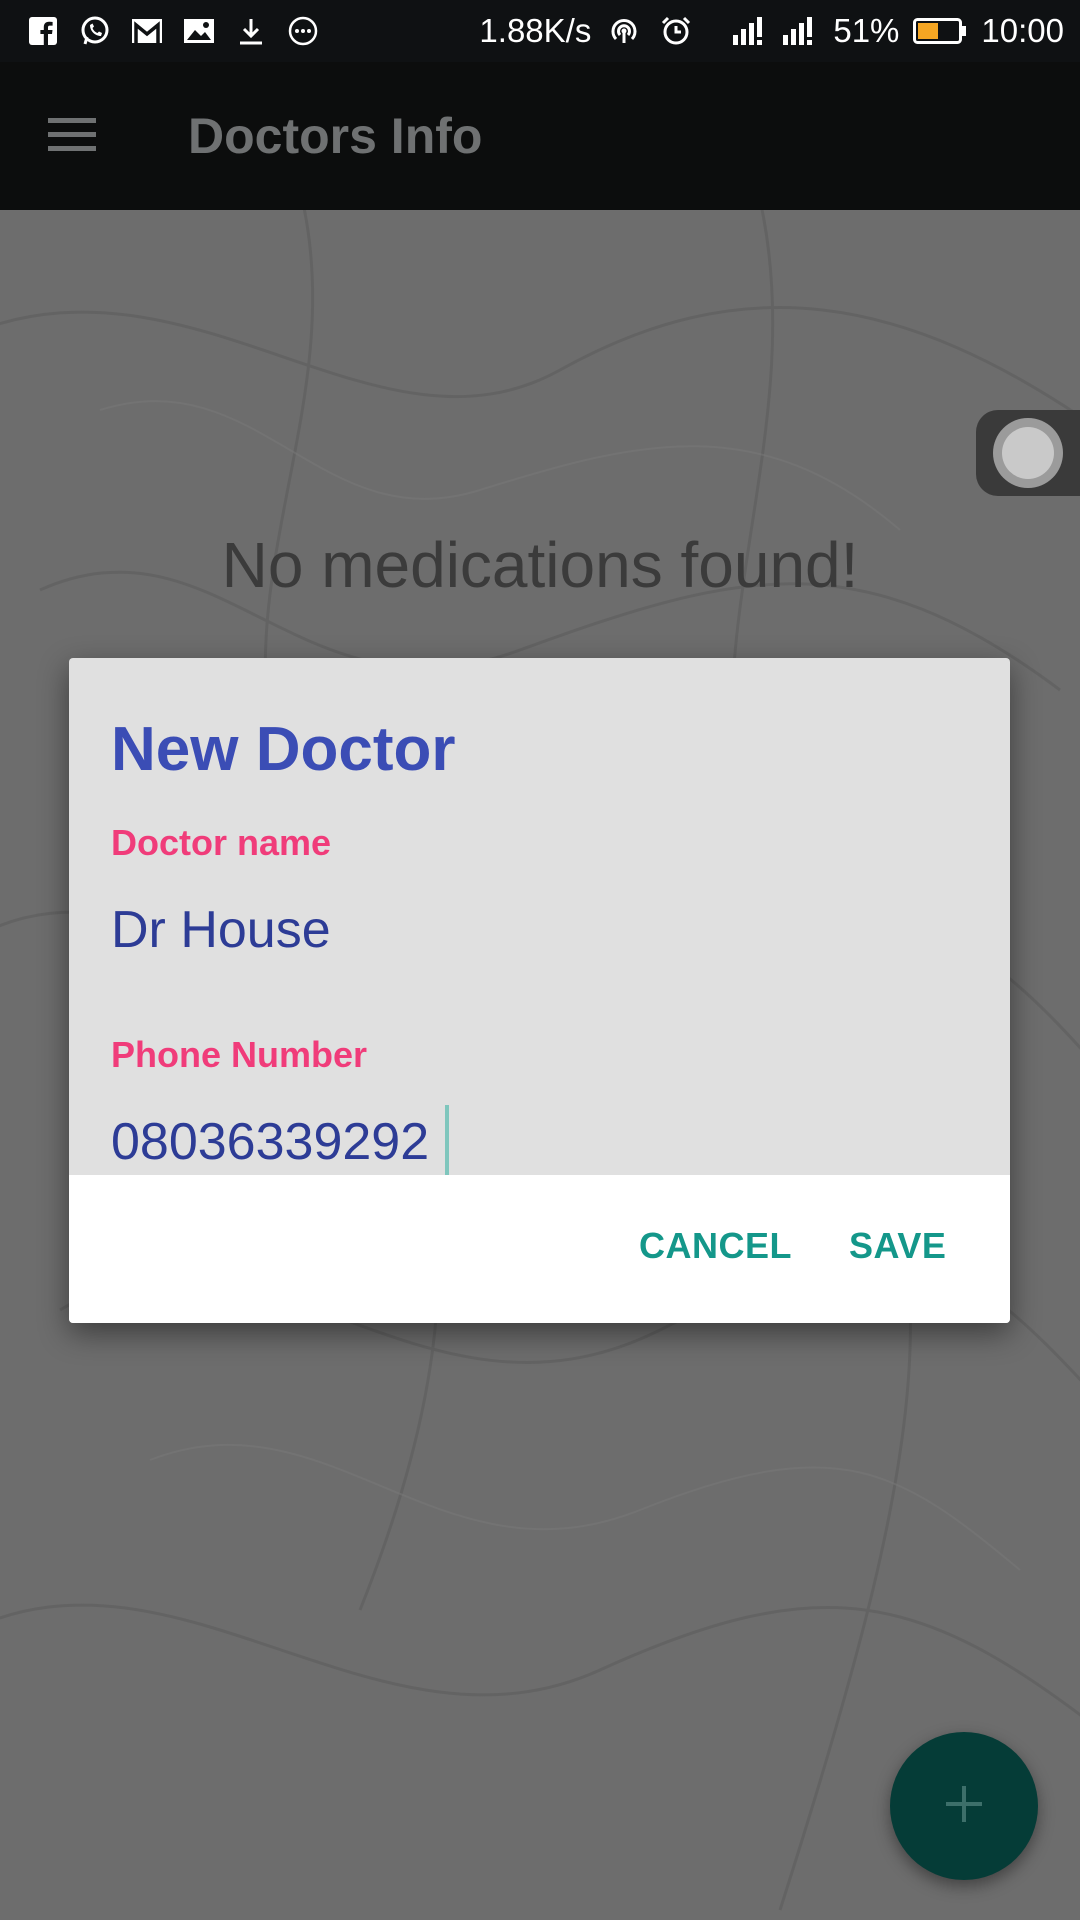 This screenshot has height=1920, width=1080. What do you see at coordinates (1022, 30) in the screenshot?
I see `clock: 10:00` at bounding box center [1022, 30].